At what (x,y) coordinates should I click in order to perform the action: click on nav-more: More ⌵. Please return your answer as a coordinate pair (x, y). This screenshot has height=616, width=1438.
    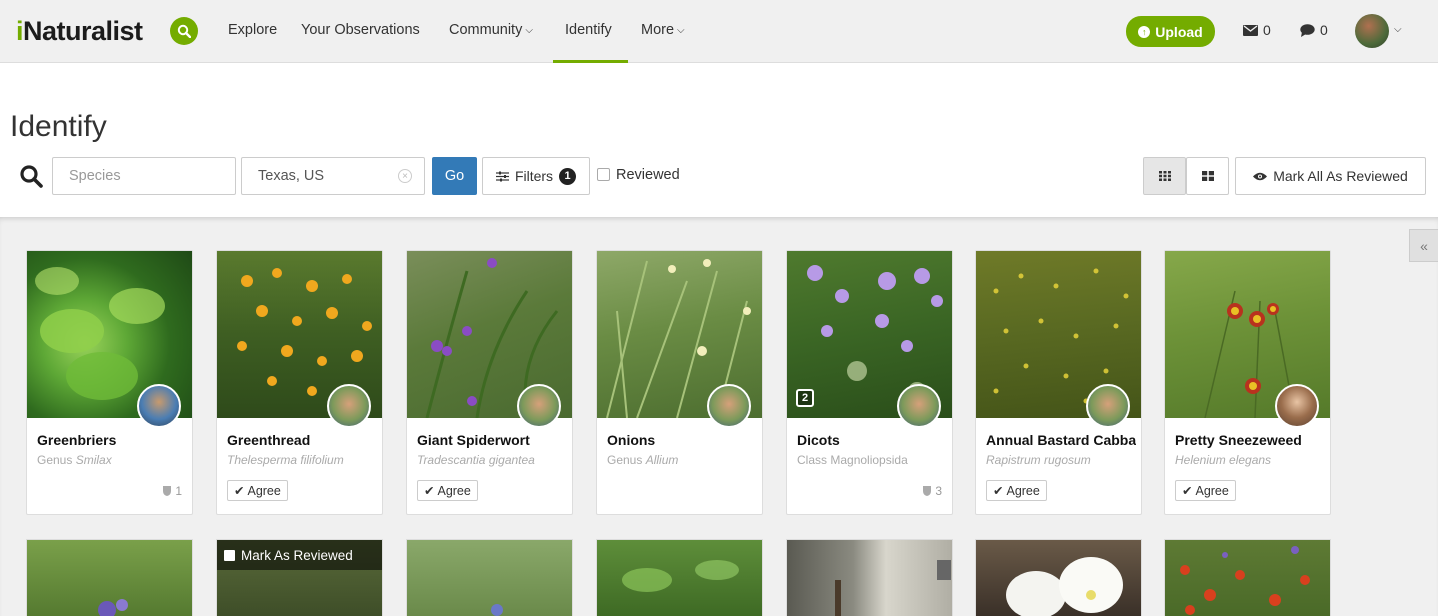
    Looking at the image, I should click on (663, 30).